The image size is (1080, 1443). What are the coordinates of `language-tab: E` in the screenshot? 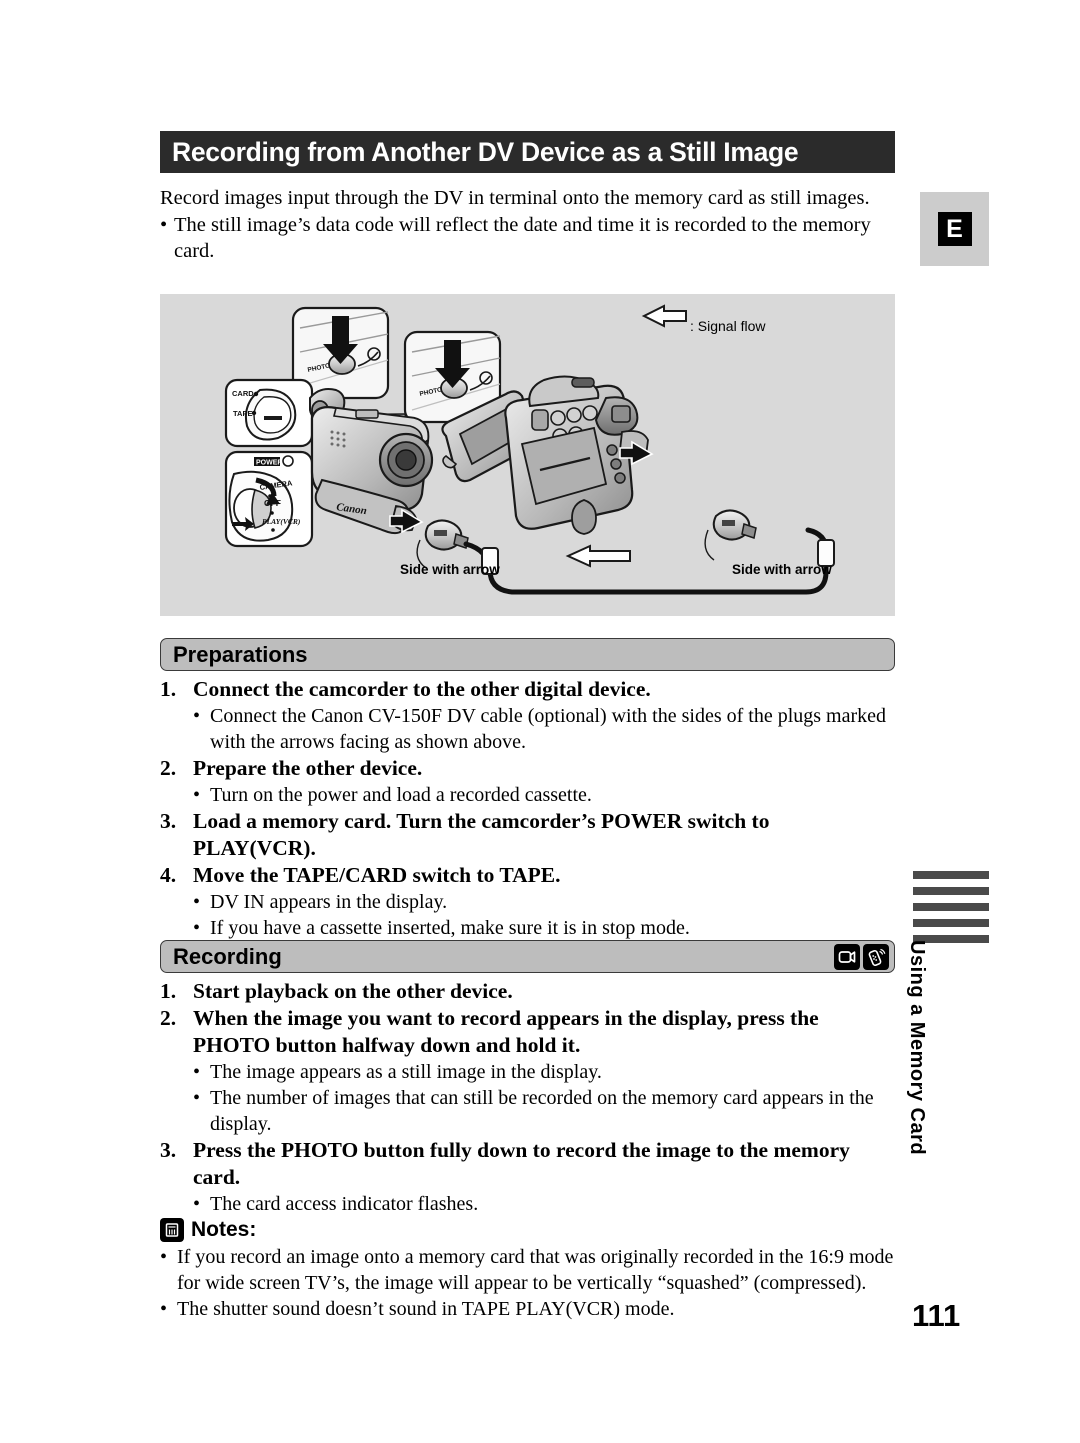 It's located at (954, 229).